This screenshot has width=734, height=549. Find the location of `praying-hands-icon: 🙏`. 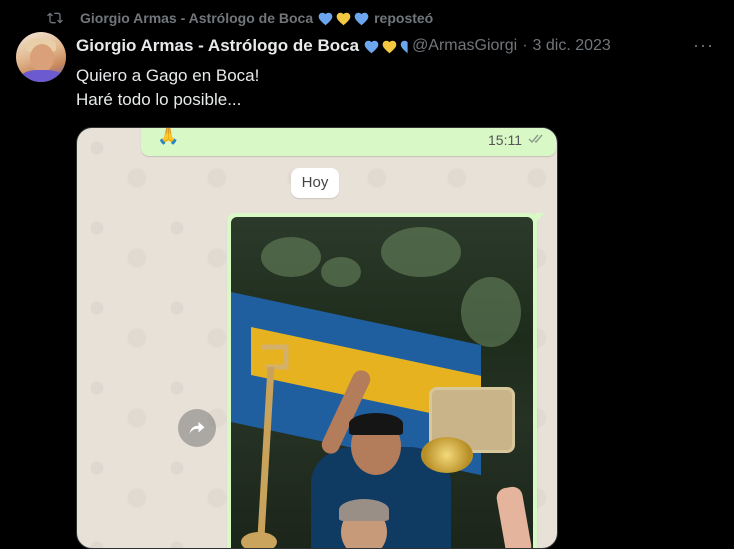

praying-hands-icon: 🙏 is located at coordinates (168, 136).